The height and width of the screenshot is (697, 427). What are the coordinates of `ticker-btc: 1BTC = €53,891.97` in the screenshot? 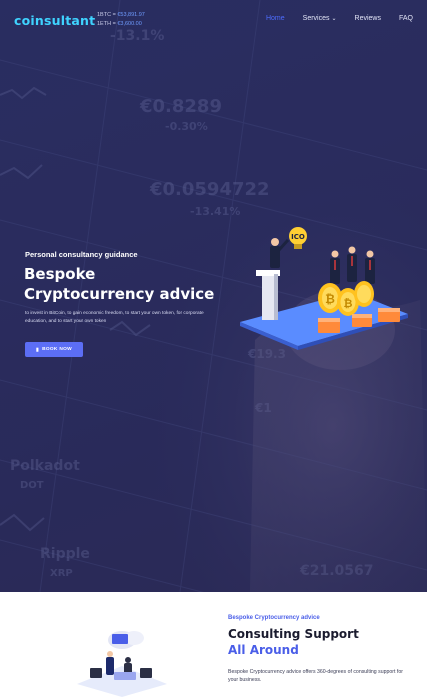 It's located at (121, 15).